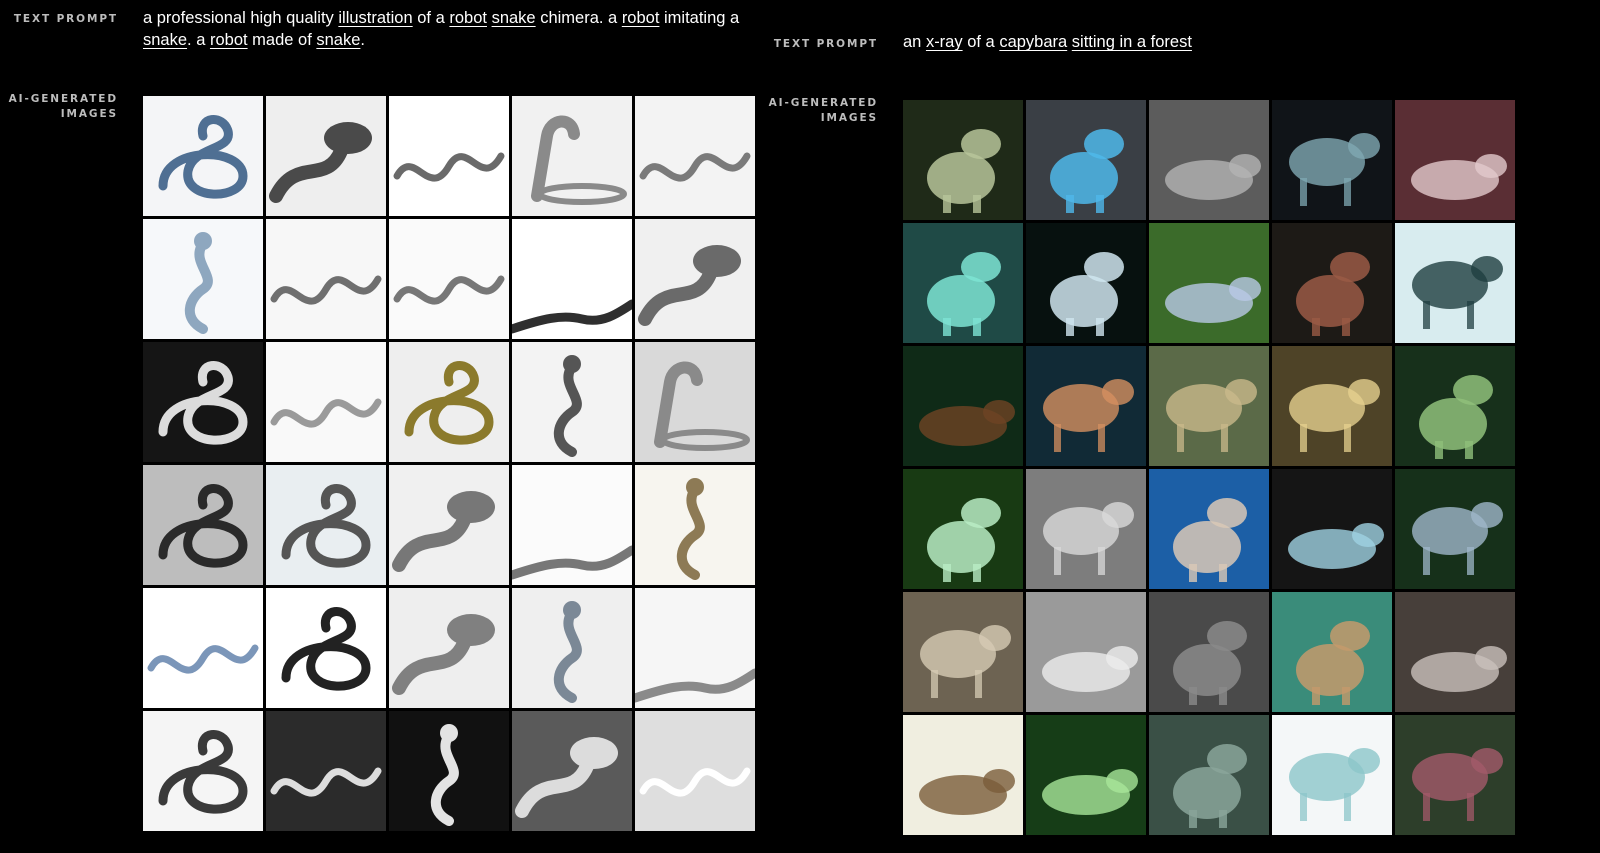 This screenshot has width=1600, height=853. What do you see at coordinates (1033, 42) in the screenshot?
I see `prompt-keyword: capybara` at bounding box center [1033, 42].